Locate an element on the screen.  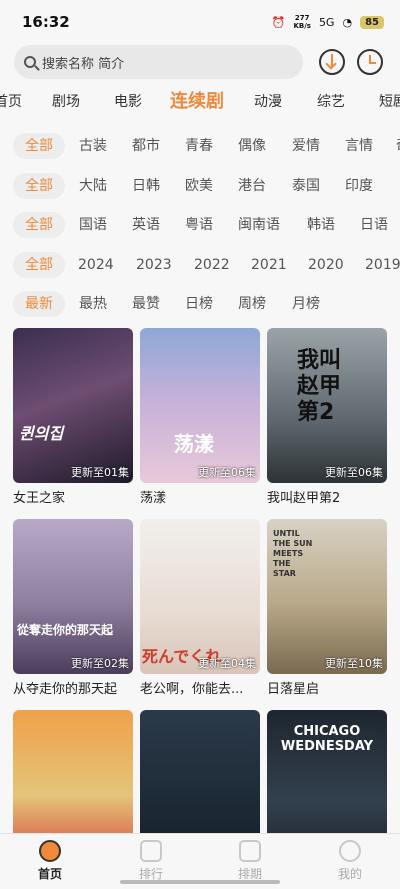
poster-title-text: CHICAGO WEDNESDAY is located at coordinates (327, 739).